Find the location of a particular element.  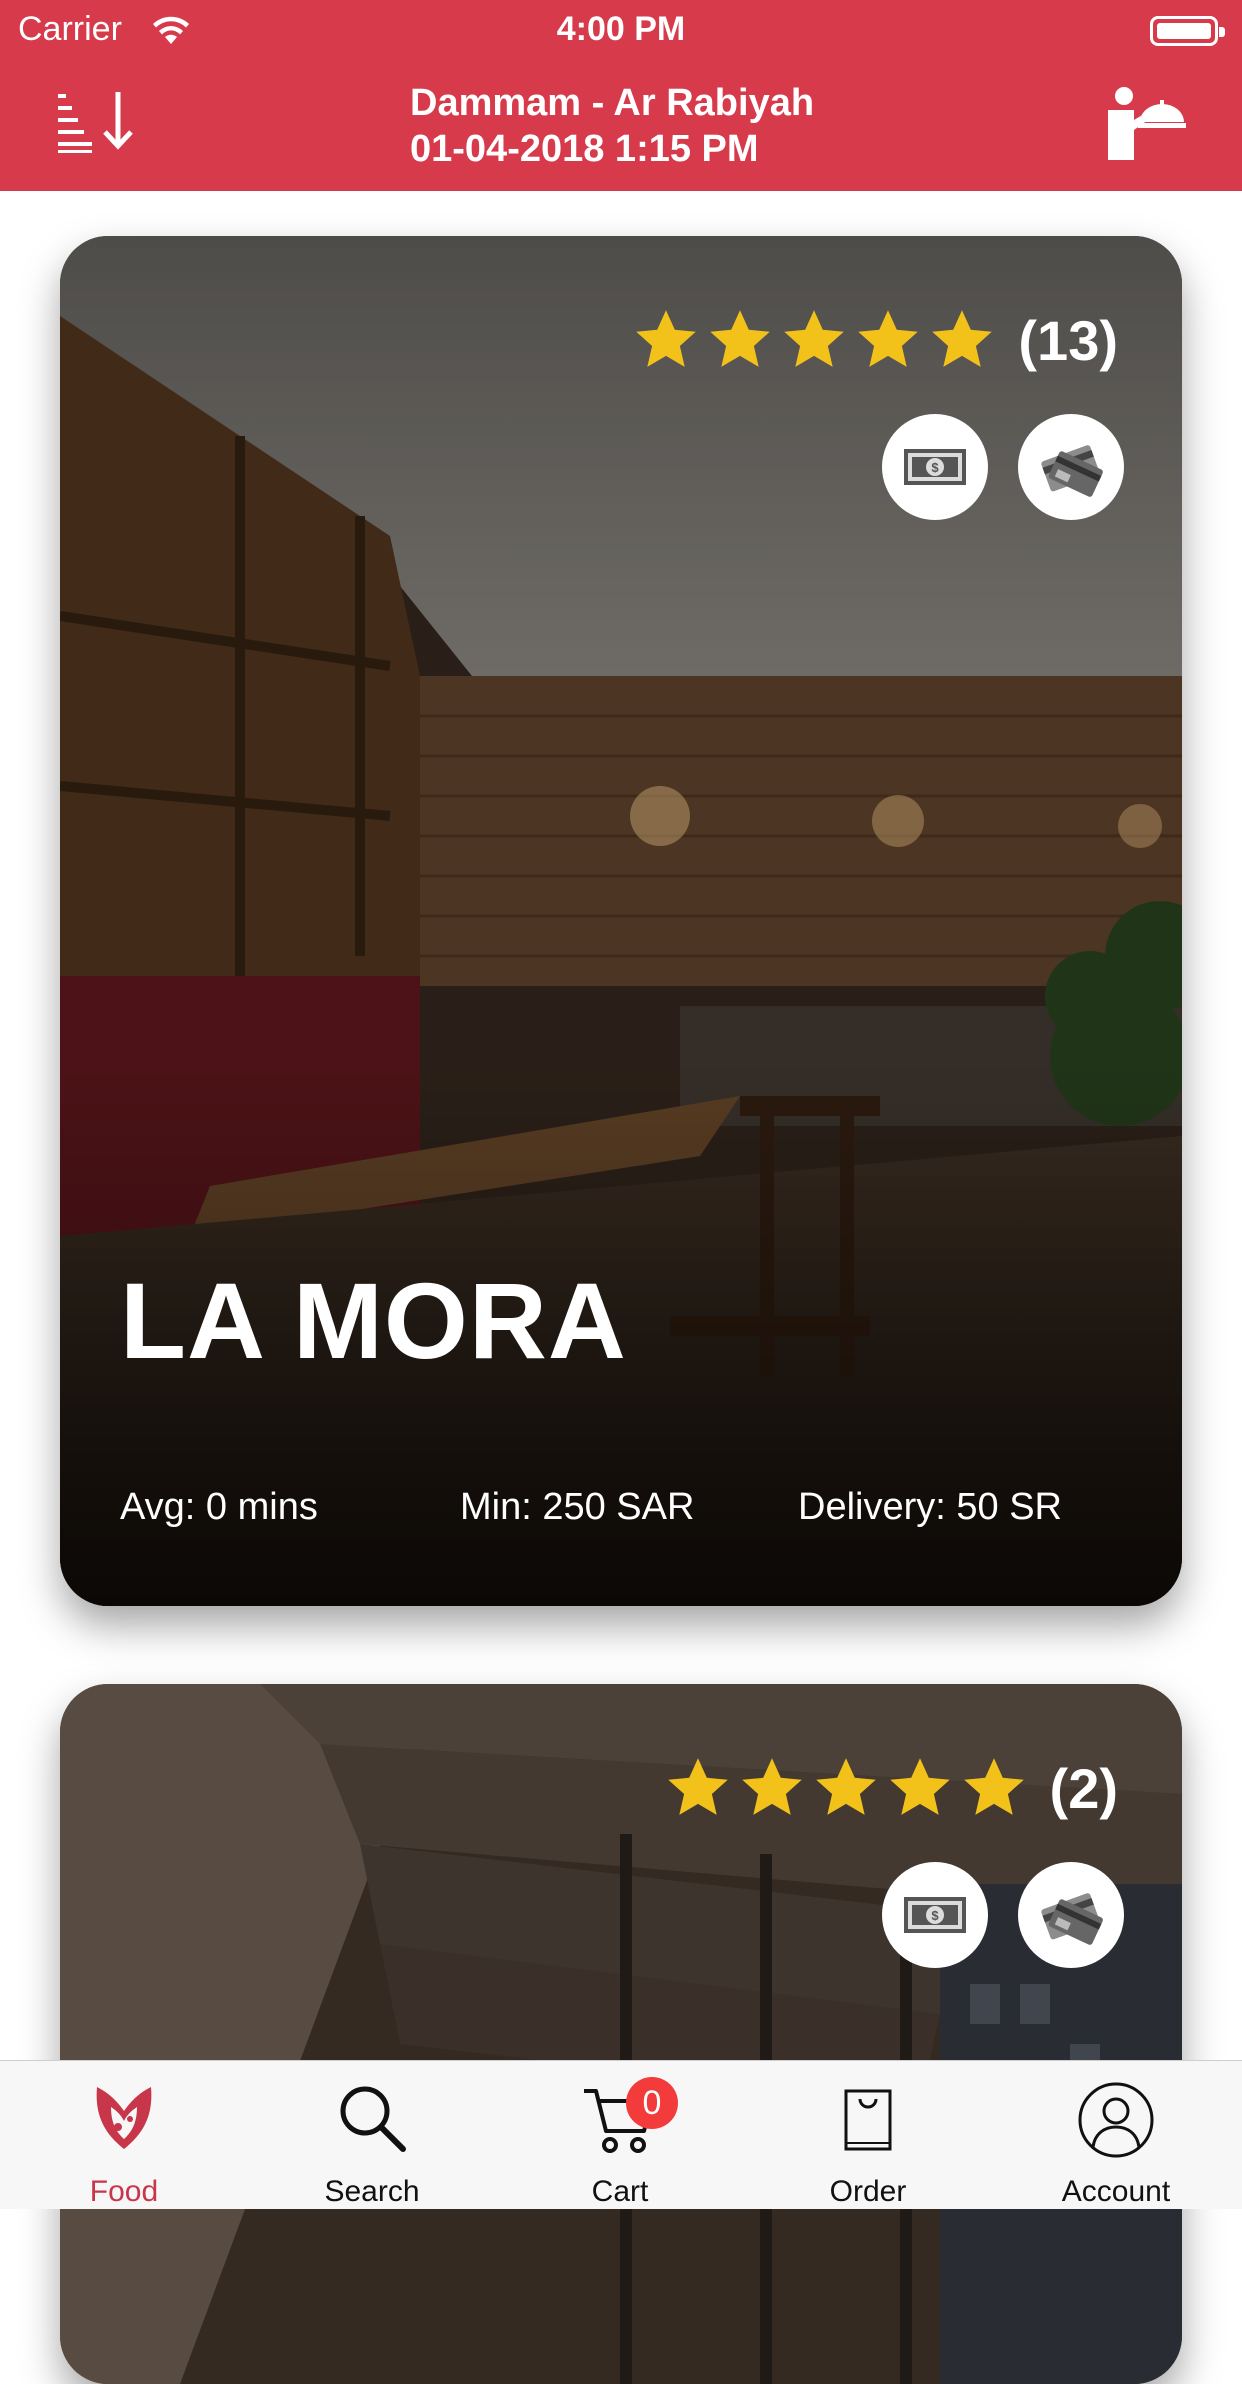

tab-cart: 0 Cart is located at coordinates (620, 2135).